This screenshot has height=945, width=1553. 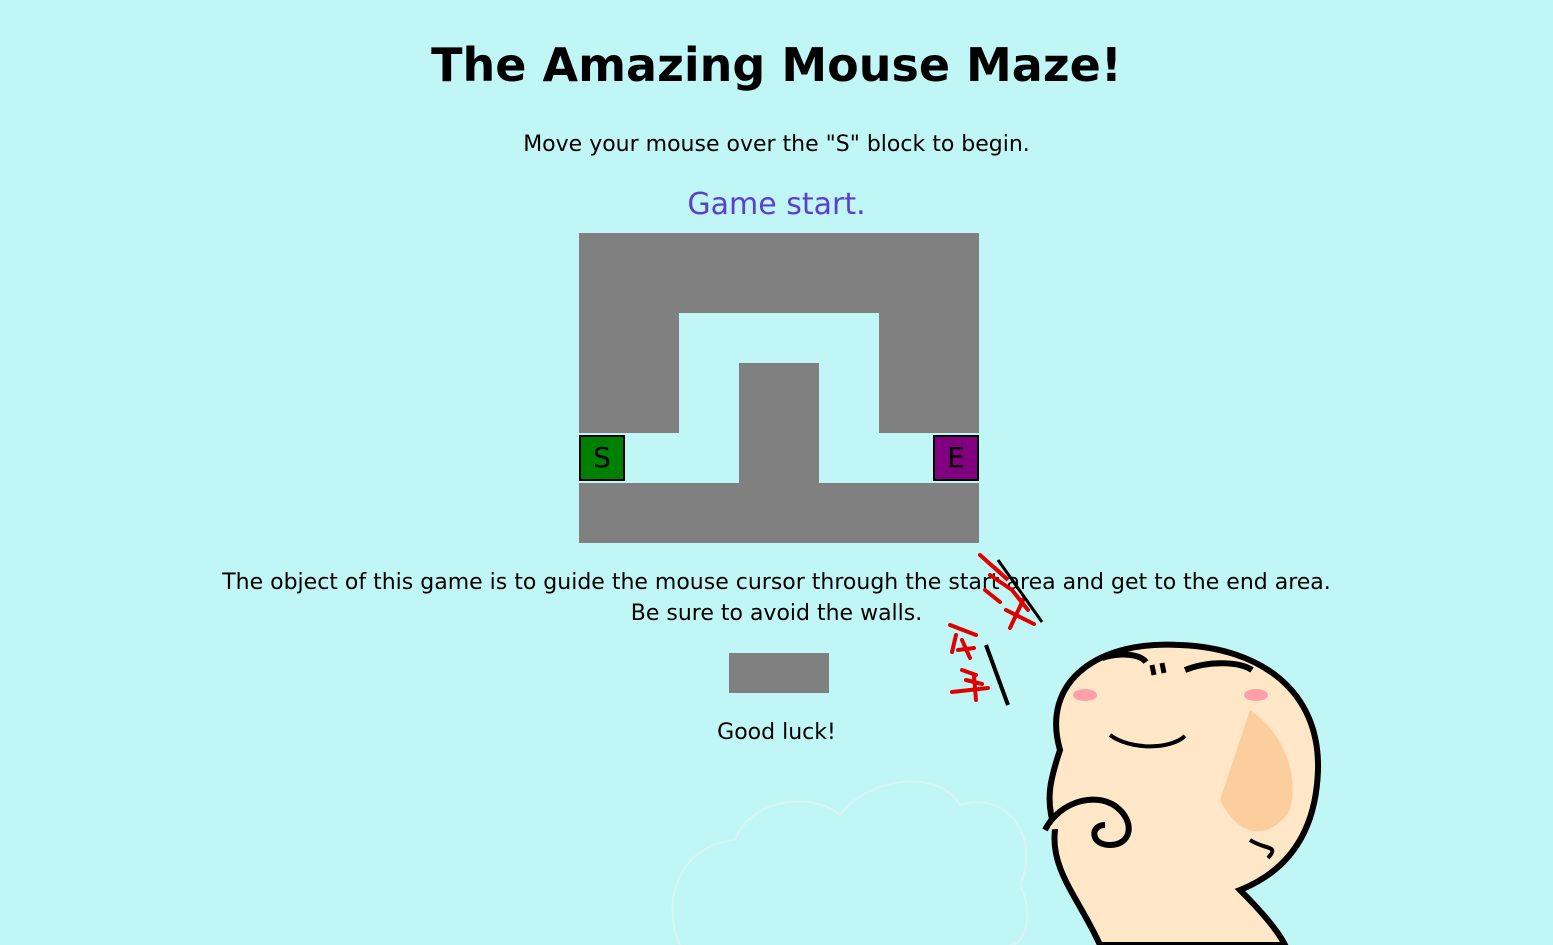 What do you see at coordinates (779, 423) in the screenshot?
I see `maze-wall-center` at bounding box center [779, 423].